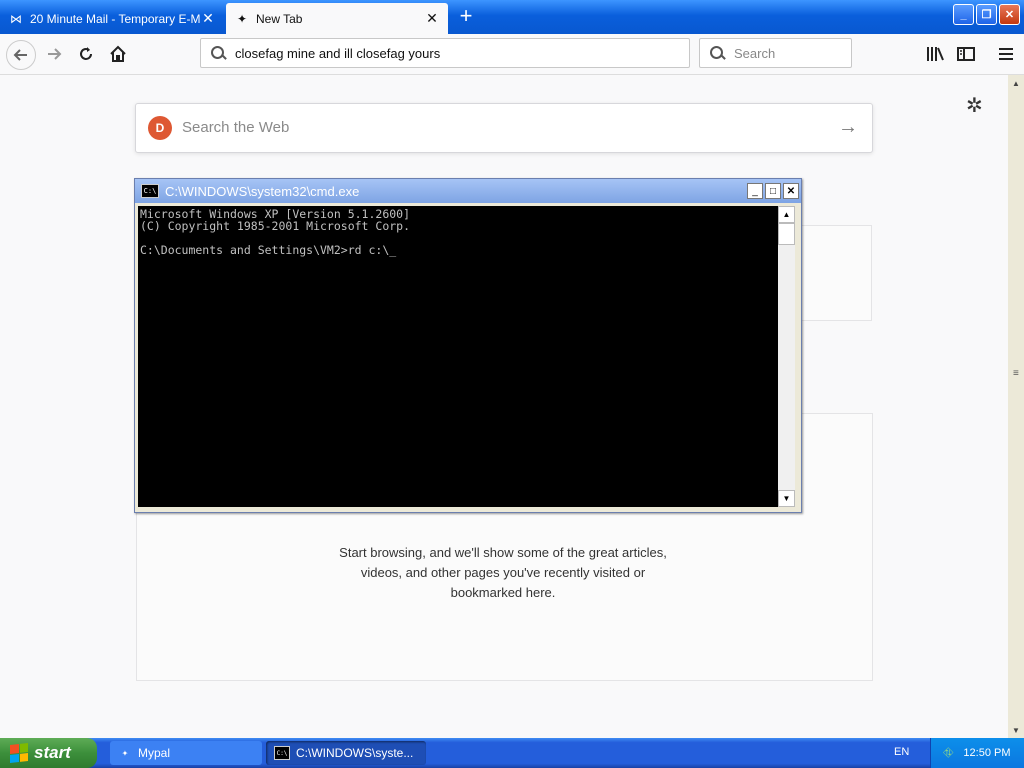  What do you see at coordinates (466, 17) in the screenshot?
I see `new-tab-button: +` at bounding box center [466, 17].